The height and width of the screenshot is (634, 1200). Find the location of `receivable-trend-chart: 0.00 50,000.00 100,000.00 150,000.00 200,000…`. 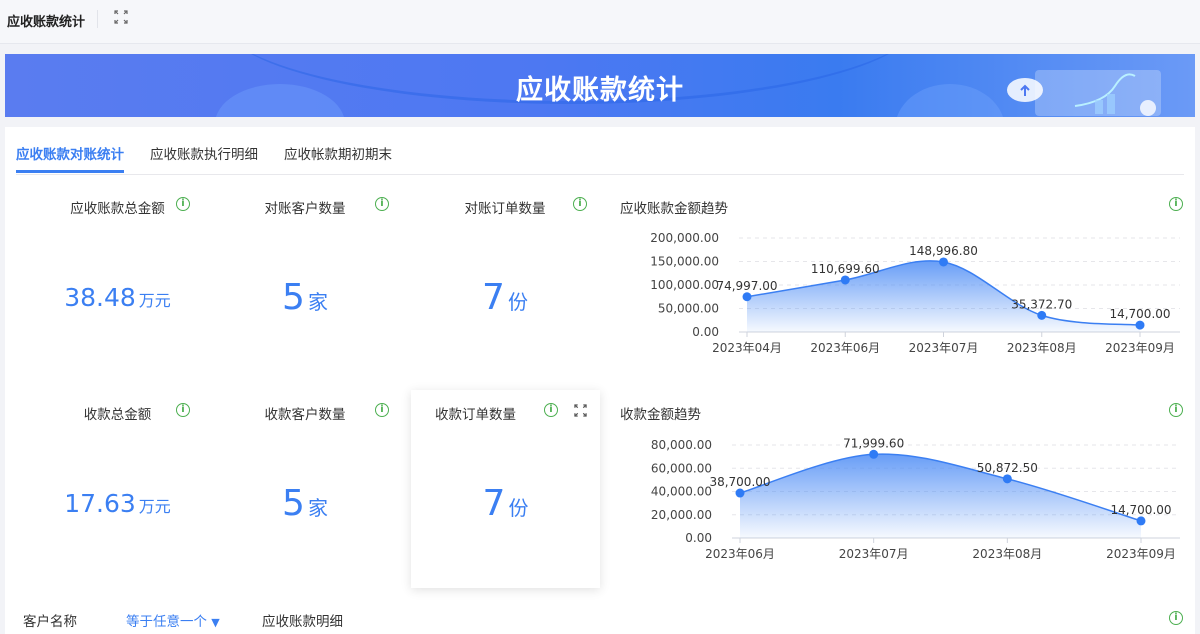

receivable-trend-chart: 0.00 50,000.00 100,000.00 150,000.00 200,000… is located at coordinates (915, 293).